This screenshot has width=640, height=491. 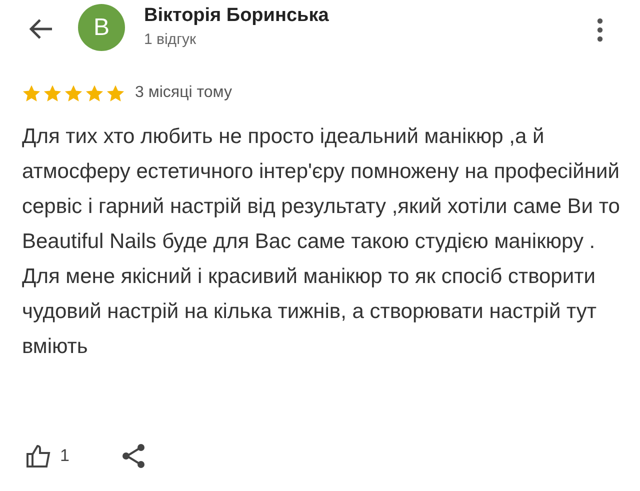 I want to click on like-button: 1, so click(x=48, y=456).